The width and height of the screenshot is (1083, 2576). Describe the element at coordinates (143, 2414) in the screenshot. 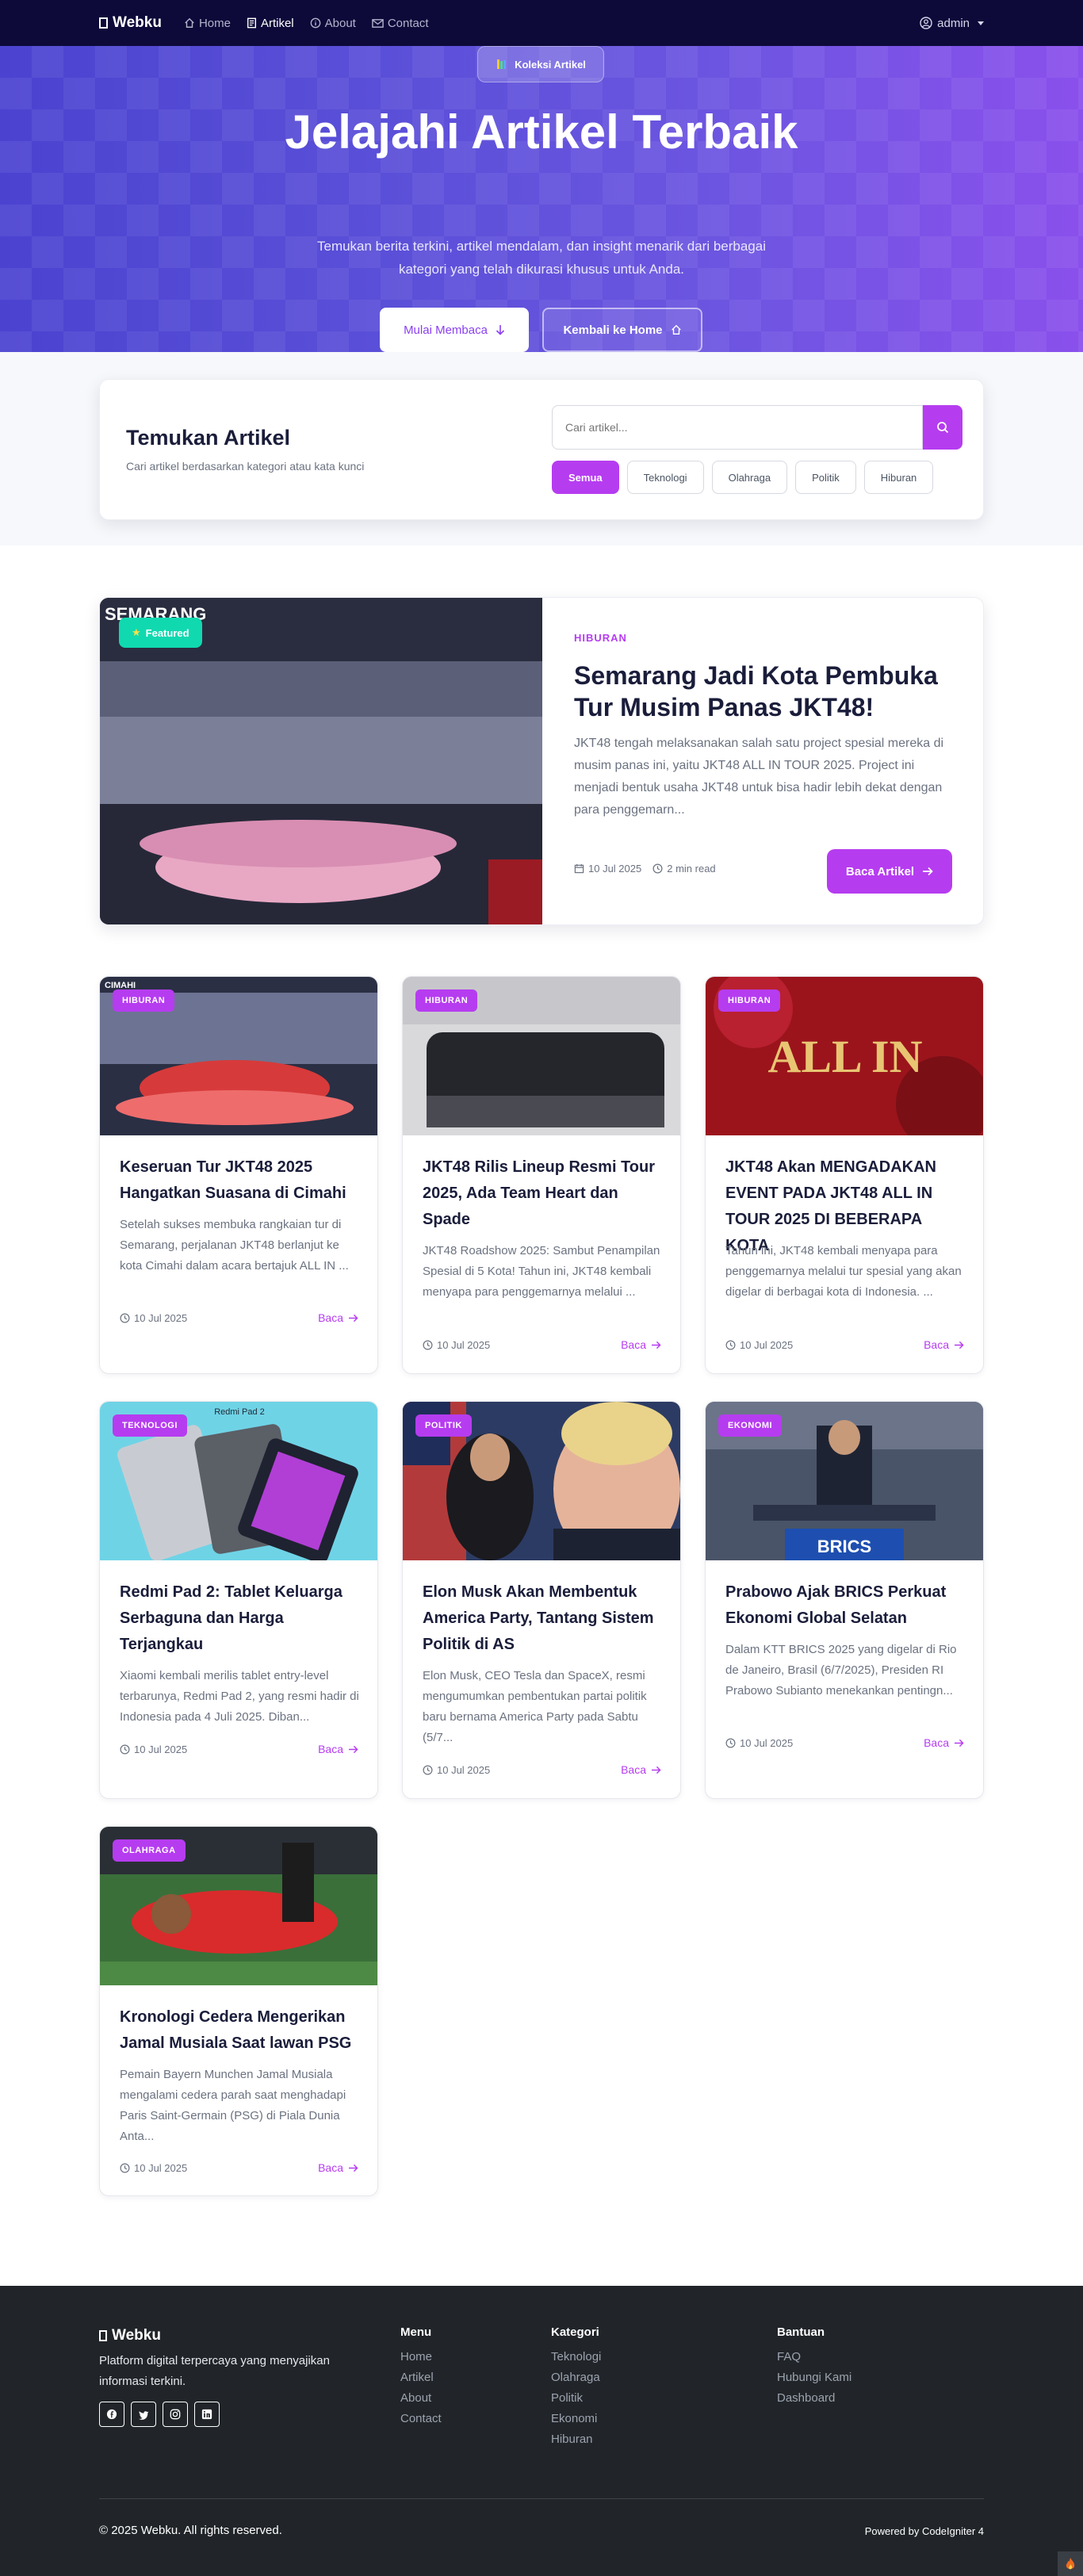

I see `twitter-link` at that location.